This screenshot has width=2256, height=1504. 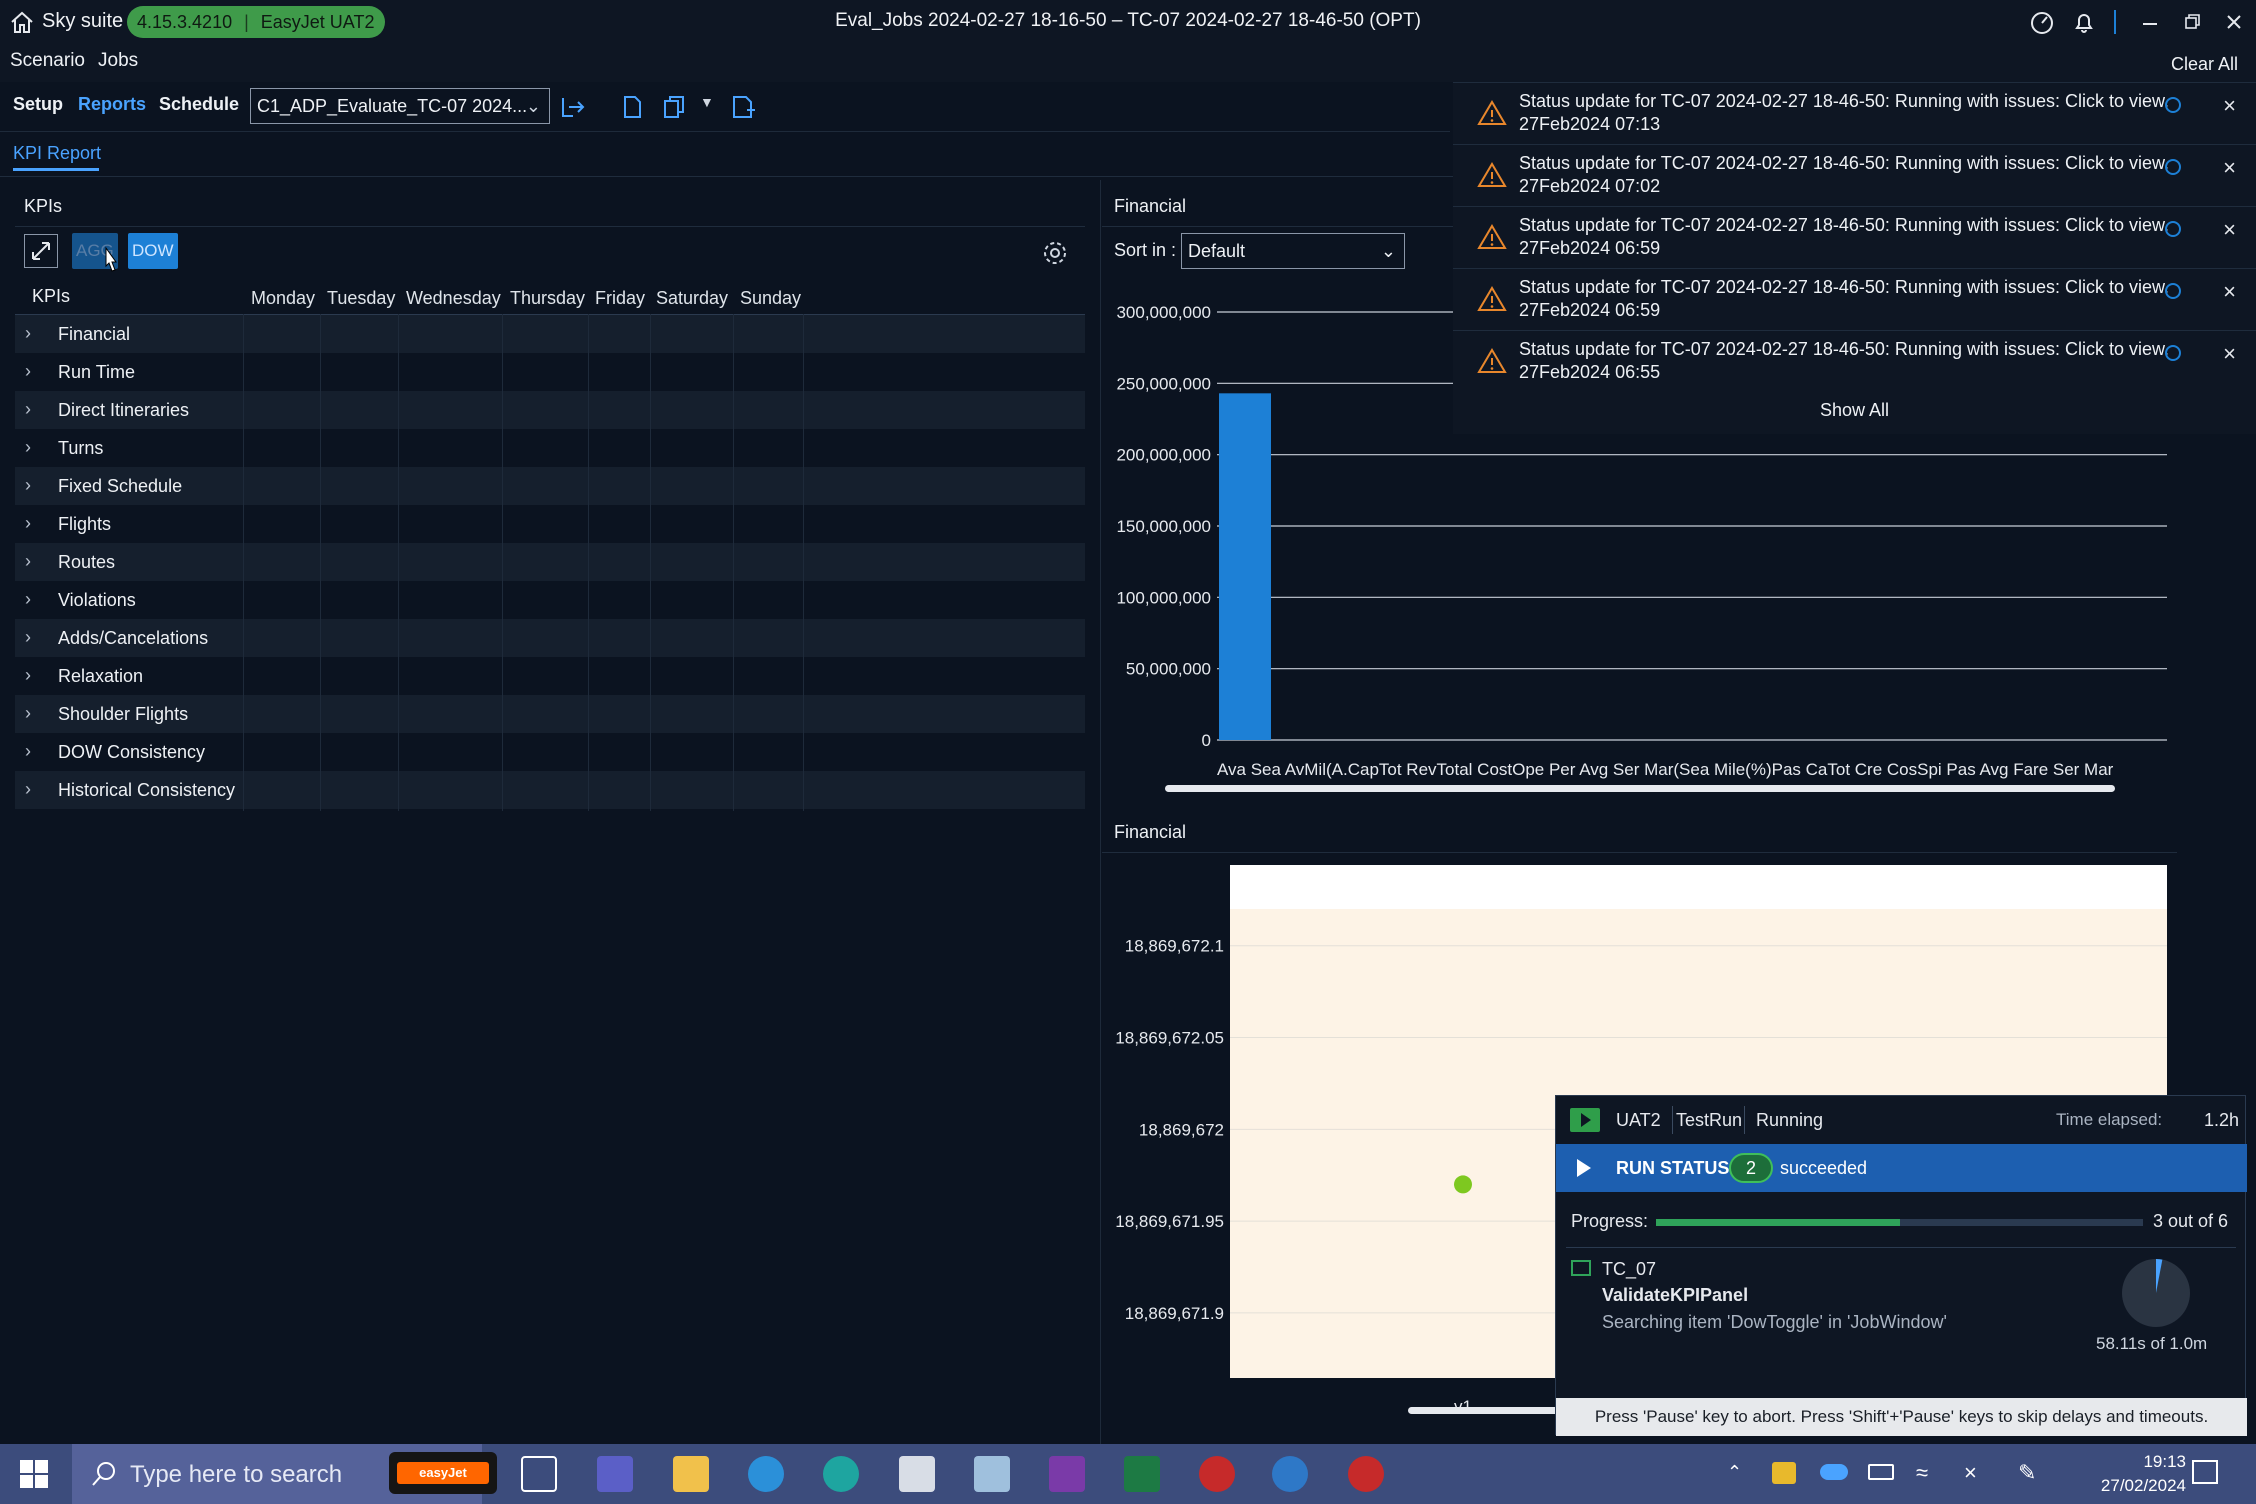 I want to click on kpi-row: › Turns, so click(x=550, y=448).